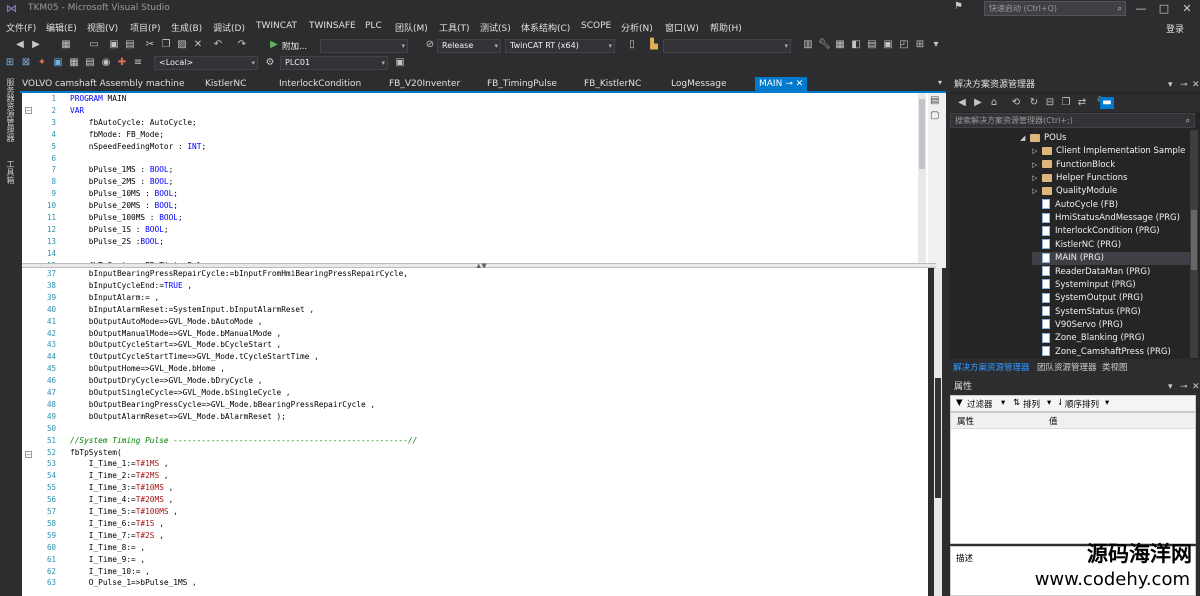 Image resolution: width=1200 pixels, height=596 pixels. What do you see at coordinates (1082, 103) in the screenshot?
I see `view-code-icon: ⇄` at bounding box center [1082, 103].